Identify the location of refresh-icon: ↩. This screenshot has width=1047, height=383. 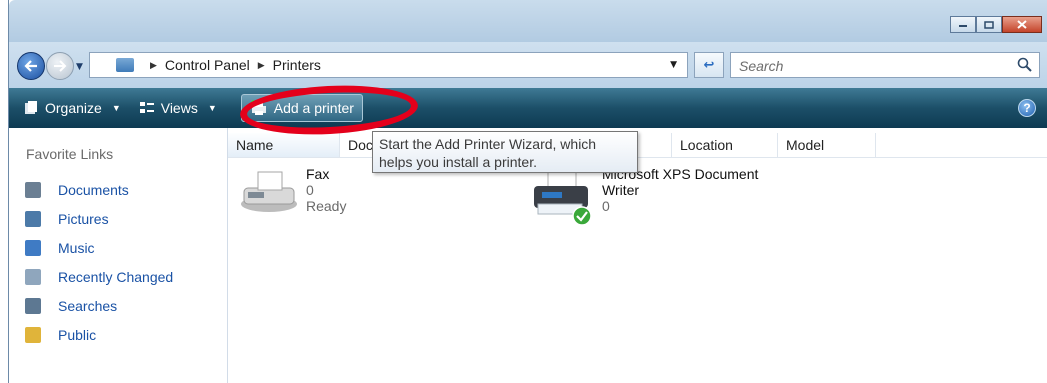
(709, 65).